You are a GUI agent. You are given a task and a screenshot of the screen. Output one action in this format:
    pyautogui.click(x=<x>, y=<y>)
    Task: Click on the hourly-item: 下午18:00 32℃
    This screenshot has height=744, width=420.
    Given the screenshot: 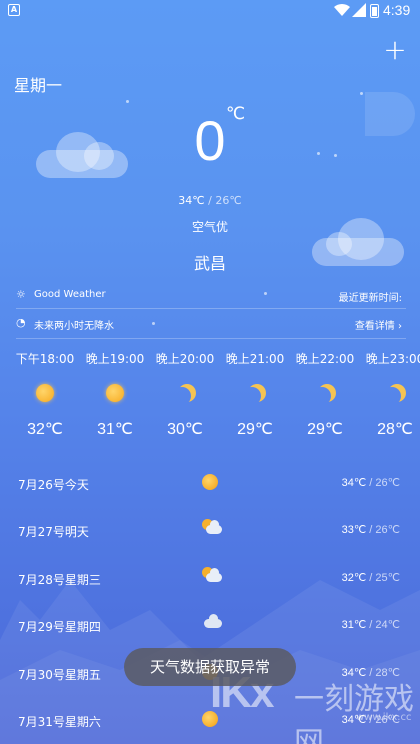 What is the action you would take?
    pyautogui.click(x=45, y=394)
    